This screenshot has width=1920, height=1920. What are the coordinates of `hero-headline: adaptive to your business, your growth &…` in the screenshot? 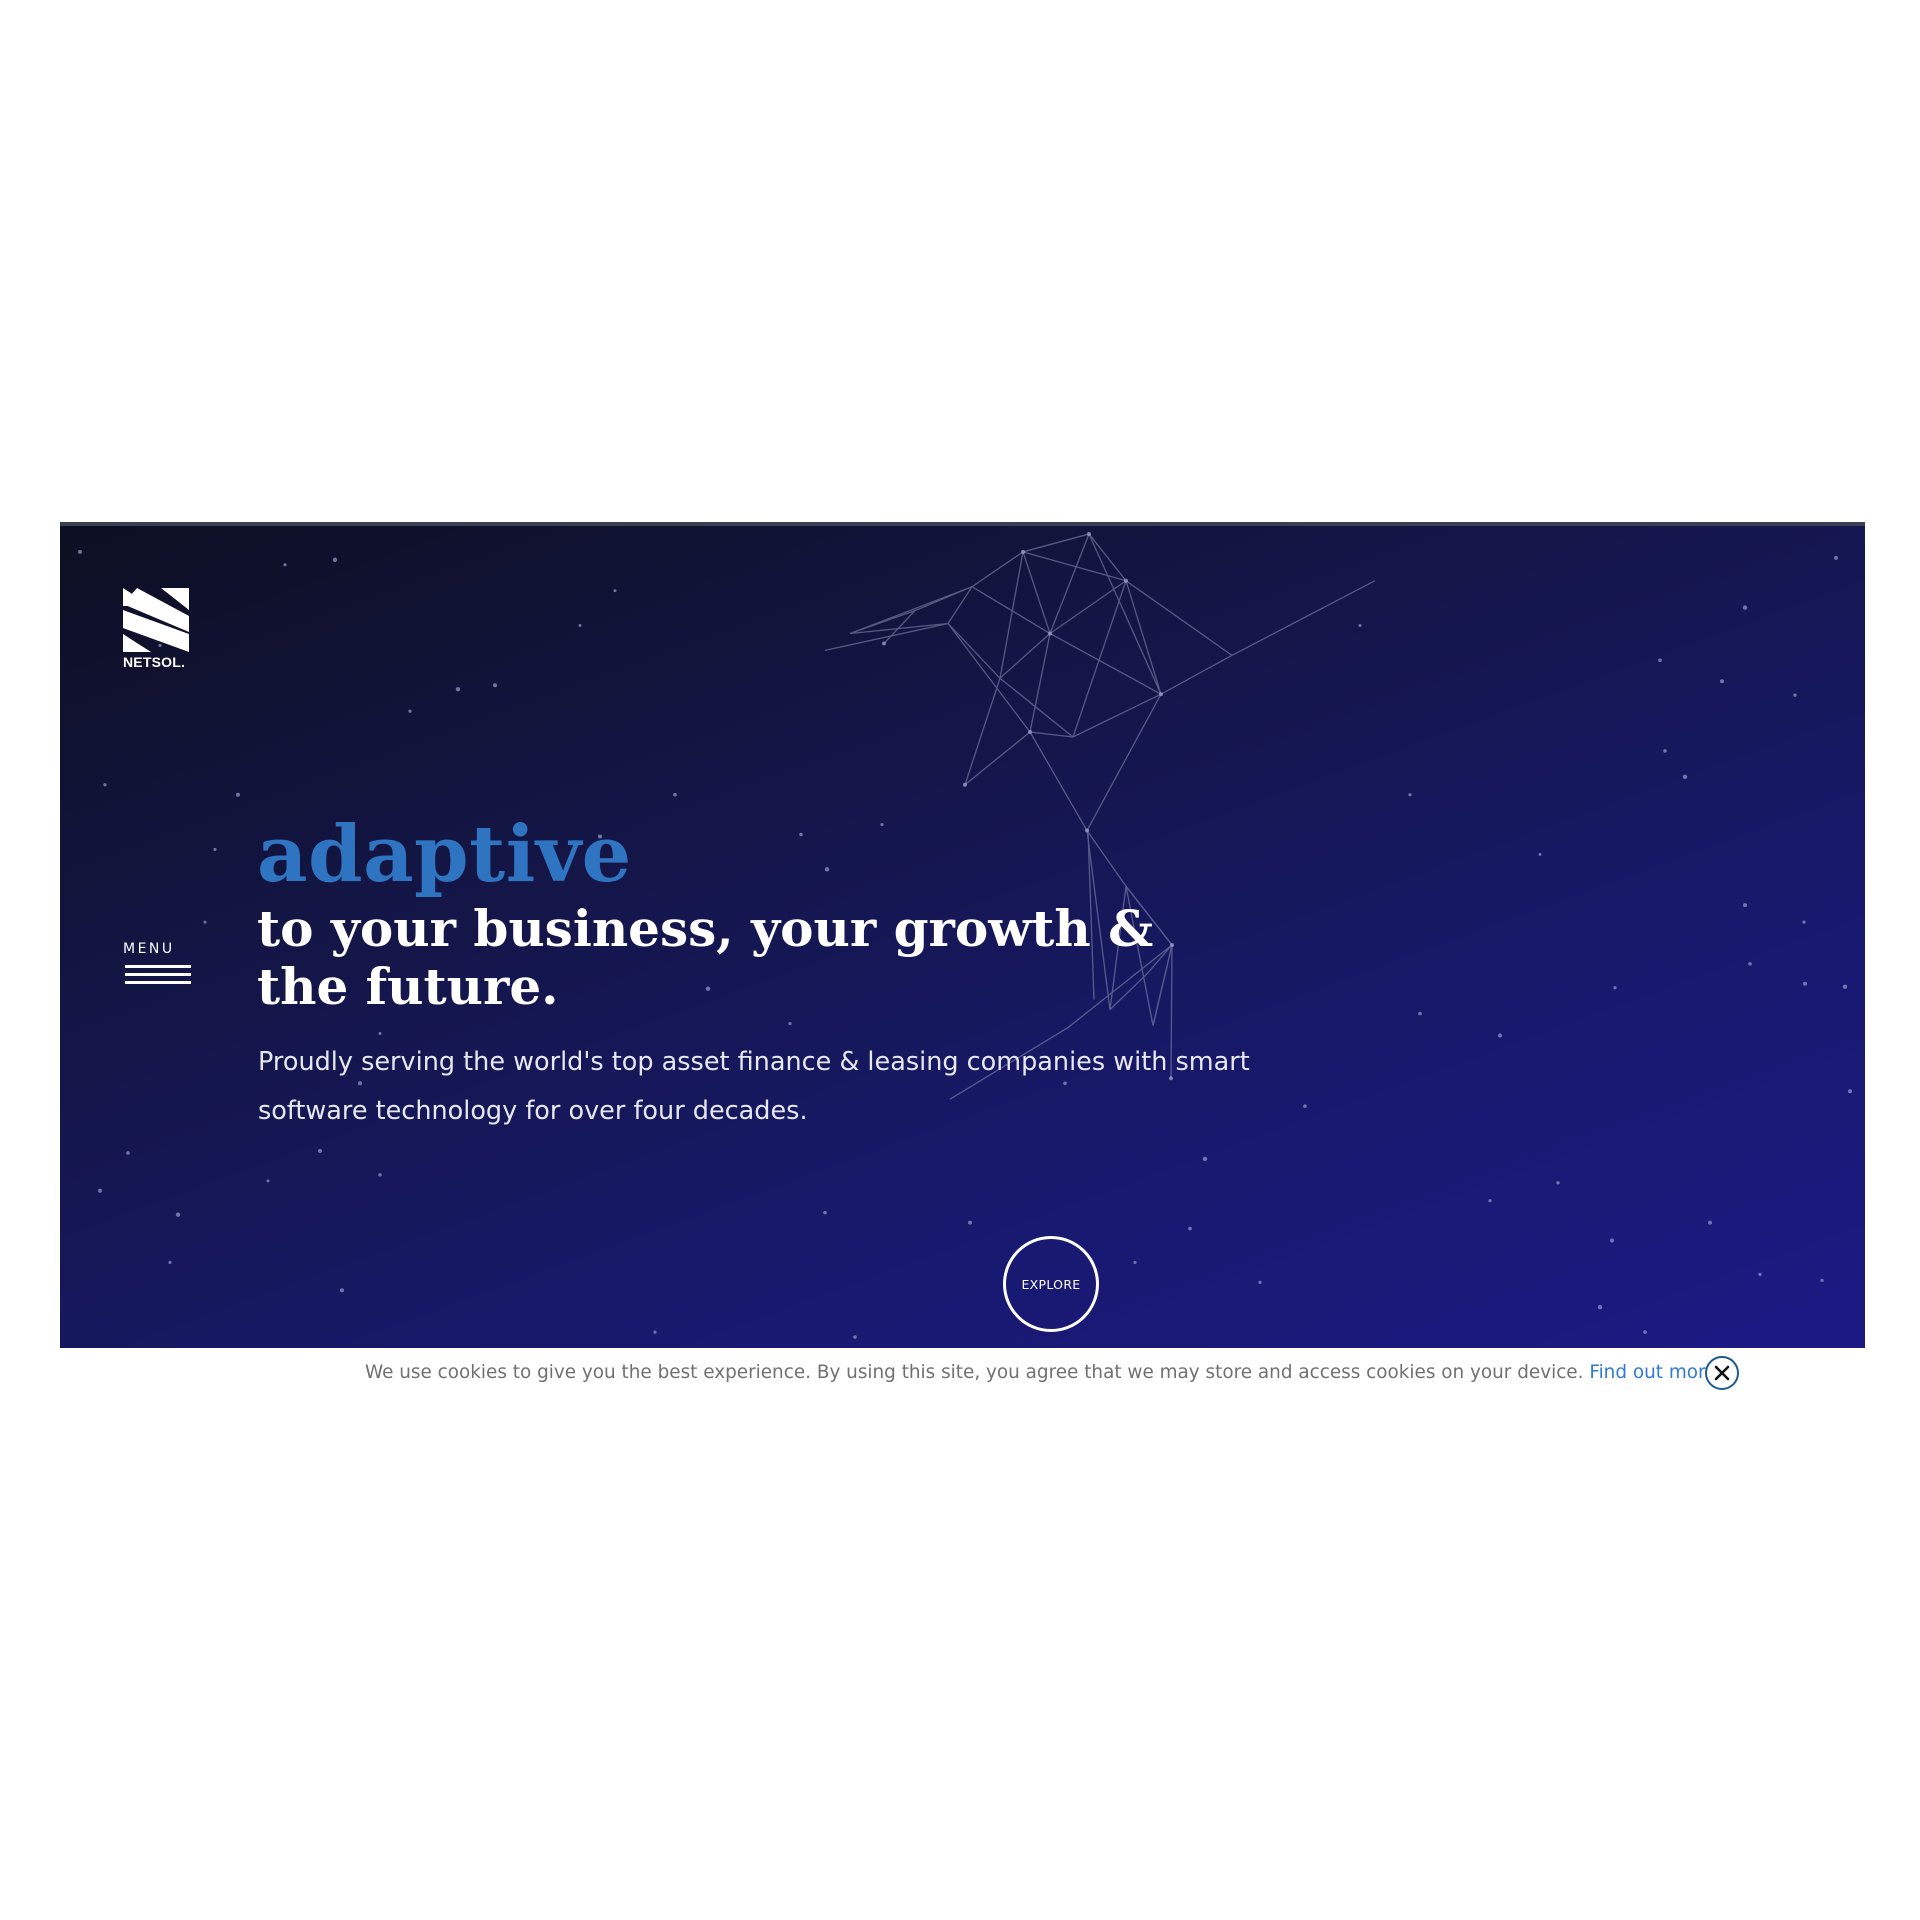 It's located at (807, 916).